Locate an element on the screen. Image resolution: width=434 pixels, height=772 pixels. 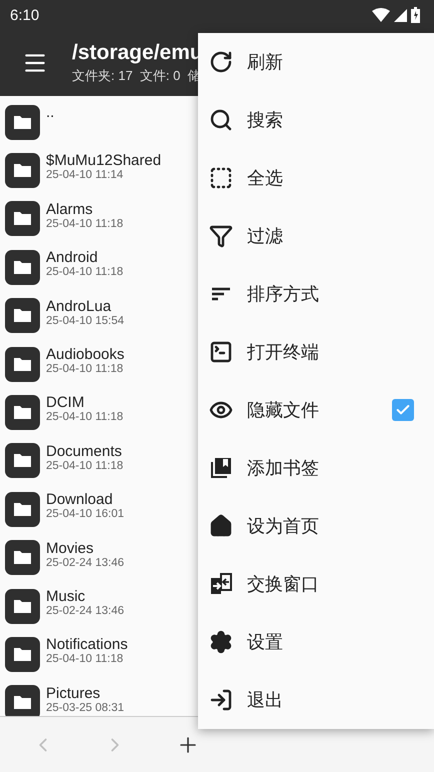
file-name: Notifications is located at coordinates (87, 645).